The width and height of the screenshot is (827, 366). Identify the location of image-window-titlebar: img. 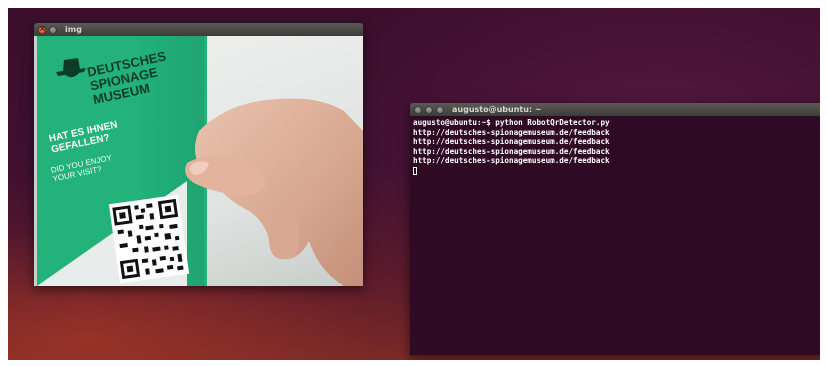
(198, 29).